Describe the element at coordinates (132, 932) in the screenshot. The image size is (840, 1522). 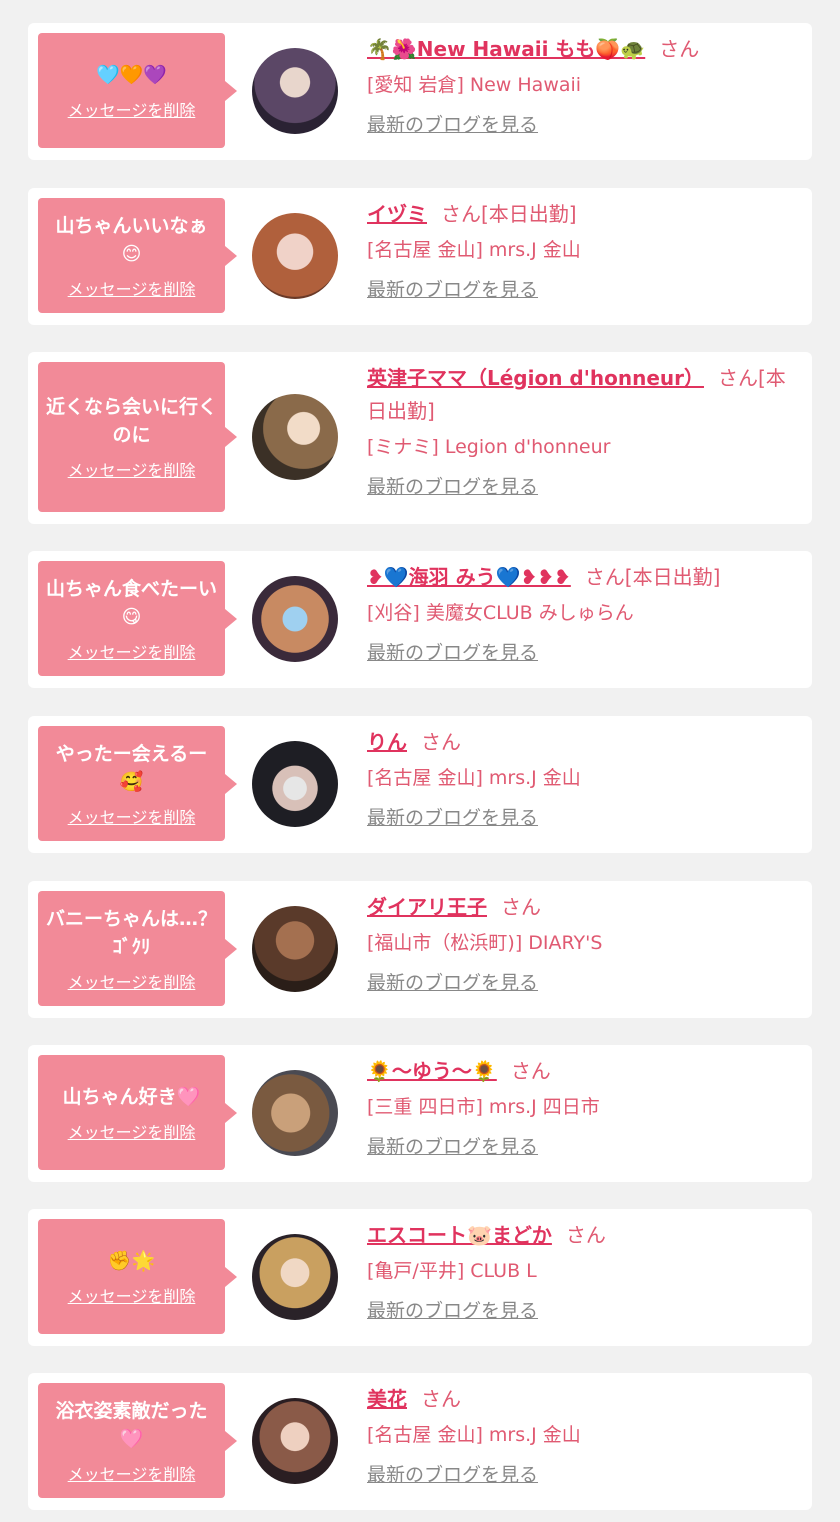
I see `message-text: バニーちゃんは…？ｺﾞｸﾘ` at that location.